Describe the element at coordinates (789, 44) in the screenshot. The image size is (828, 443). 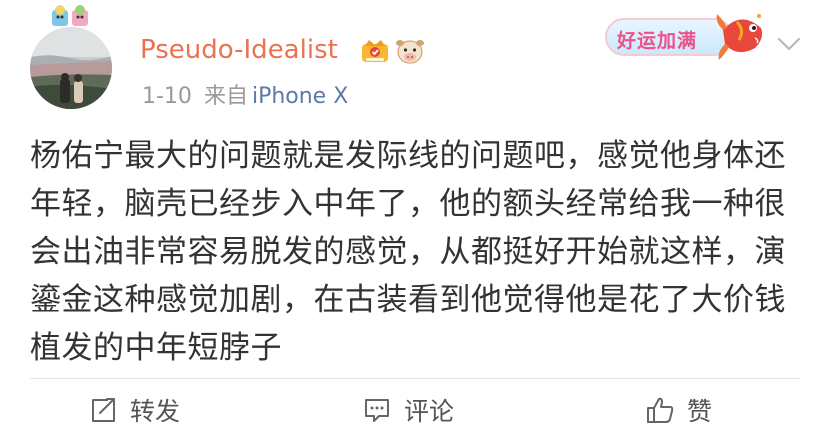
I see `chevron-down-icon` at that location.